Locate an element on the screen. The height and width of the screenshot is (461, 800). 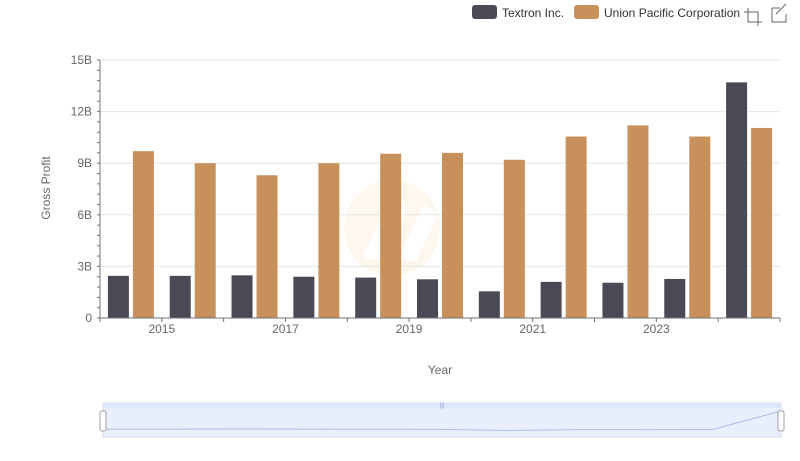
legend-label-textron: Textron Inc. is located at coordinates (533, 13).